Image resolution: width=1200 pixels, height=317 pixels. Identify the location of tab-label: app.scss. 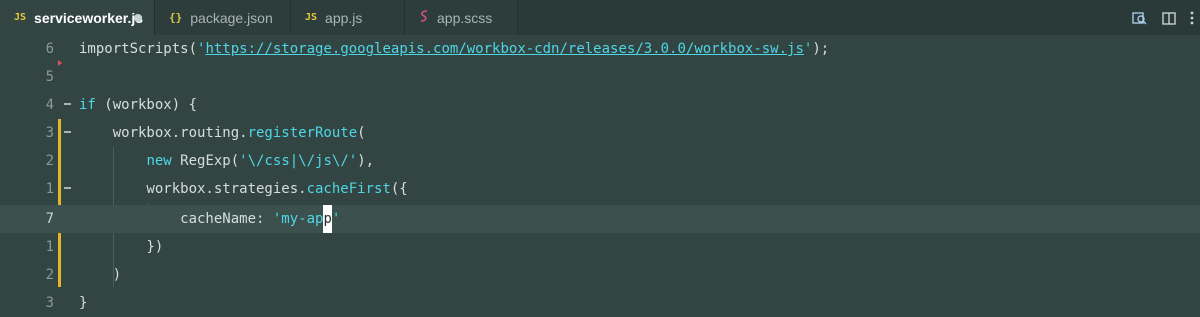
(465, 17).